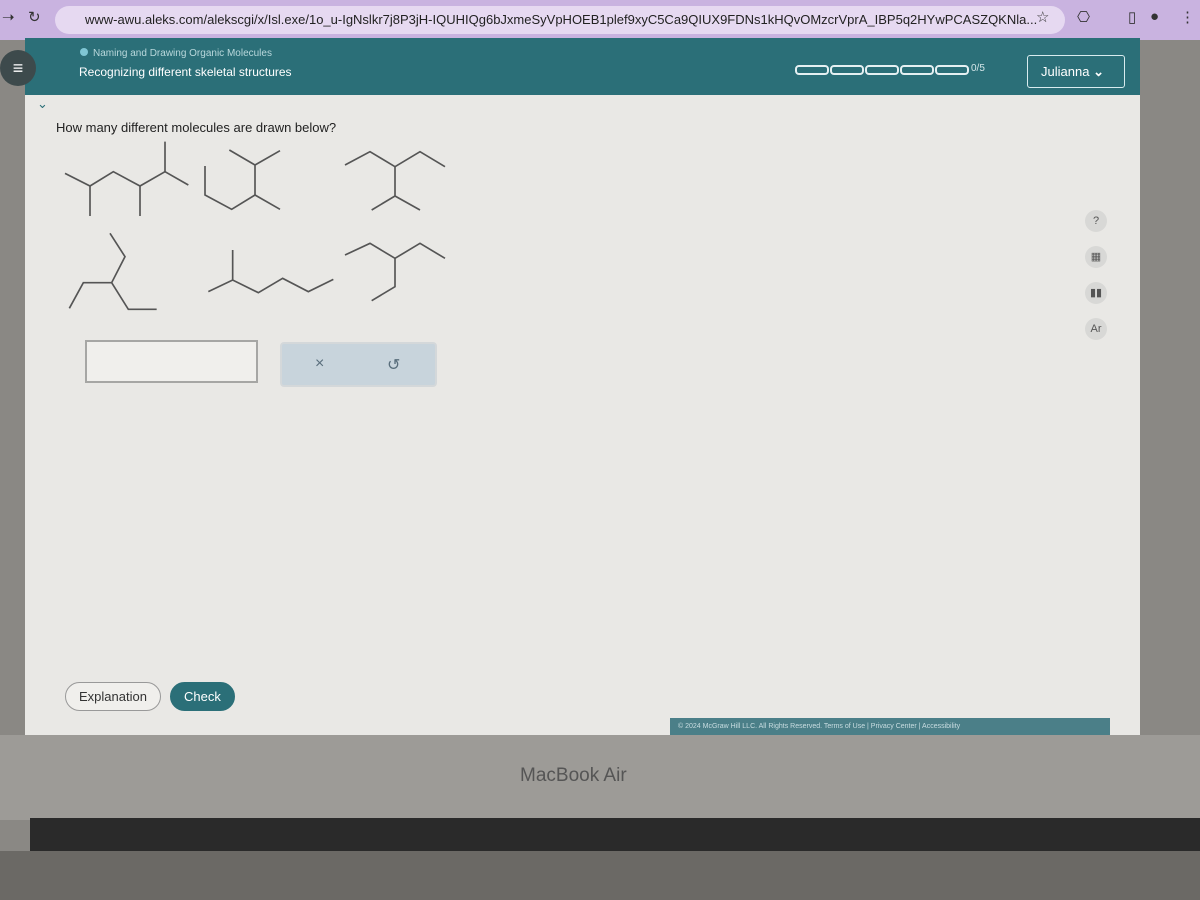 This screenshot has height=900, width=1200. What do you see at coordinates (182, 53) in the screenshot?
I see `topic-text: Naming and Drawing Organic Molecules` at bounding box center [182, 53].